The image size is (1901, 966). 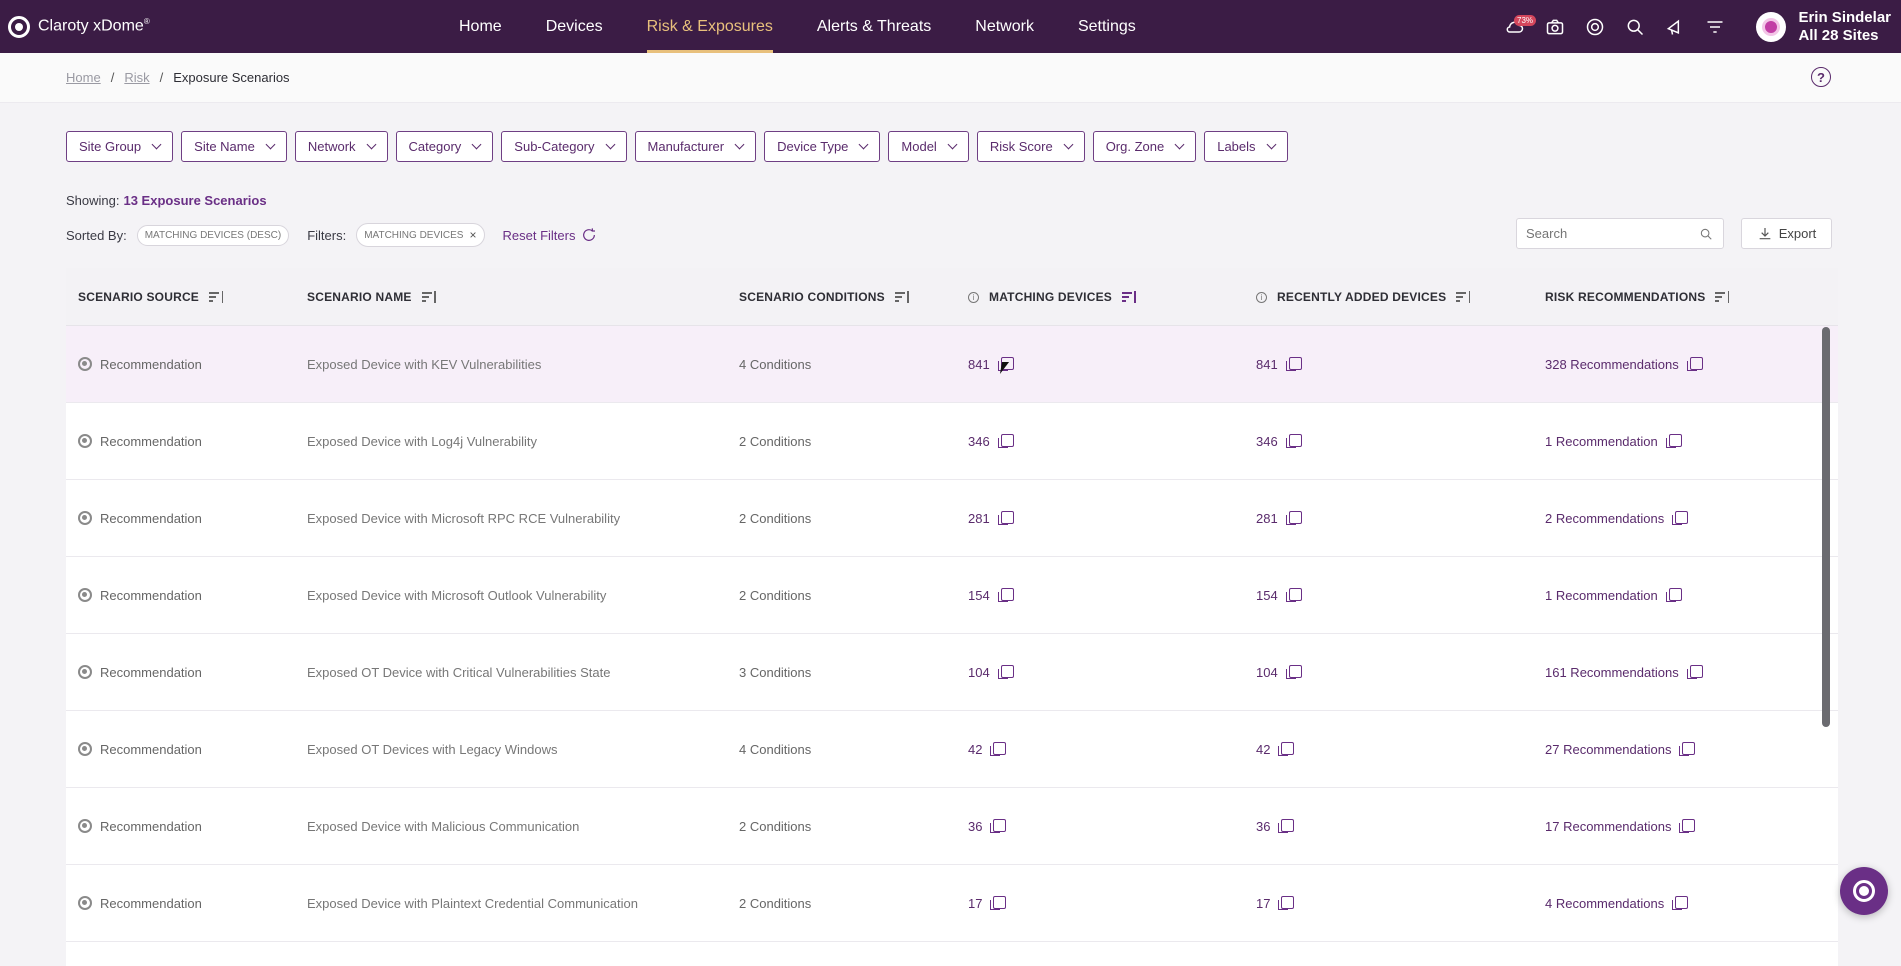 What do you see at coordinates (1004, 26) in the screenshot?
I see `nav-network: Network` at bounding box center [1004, 26].